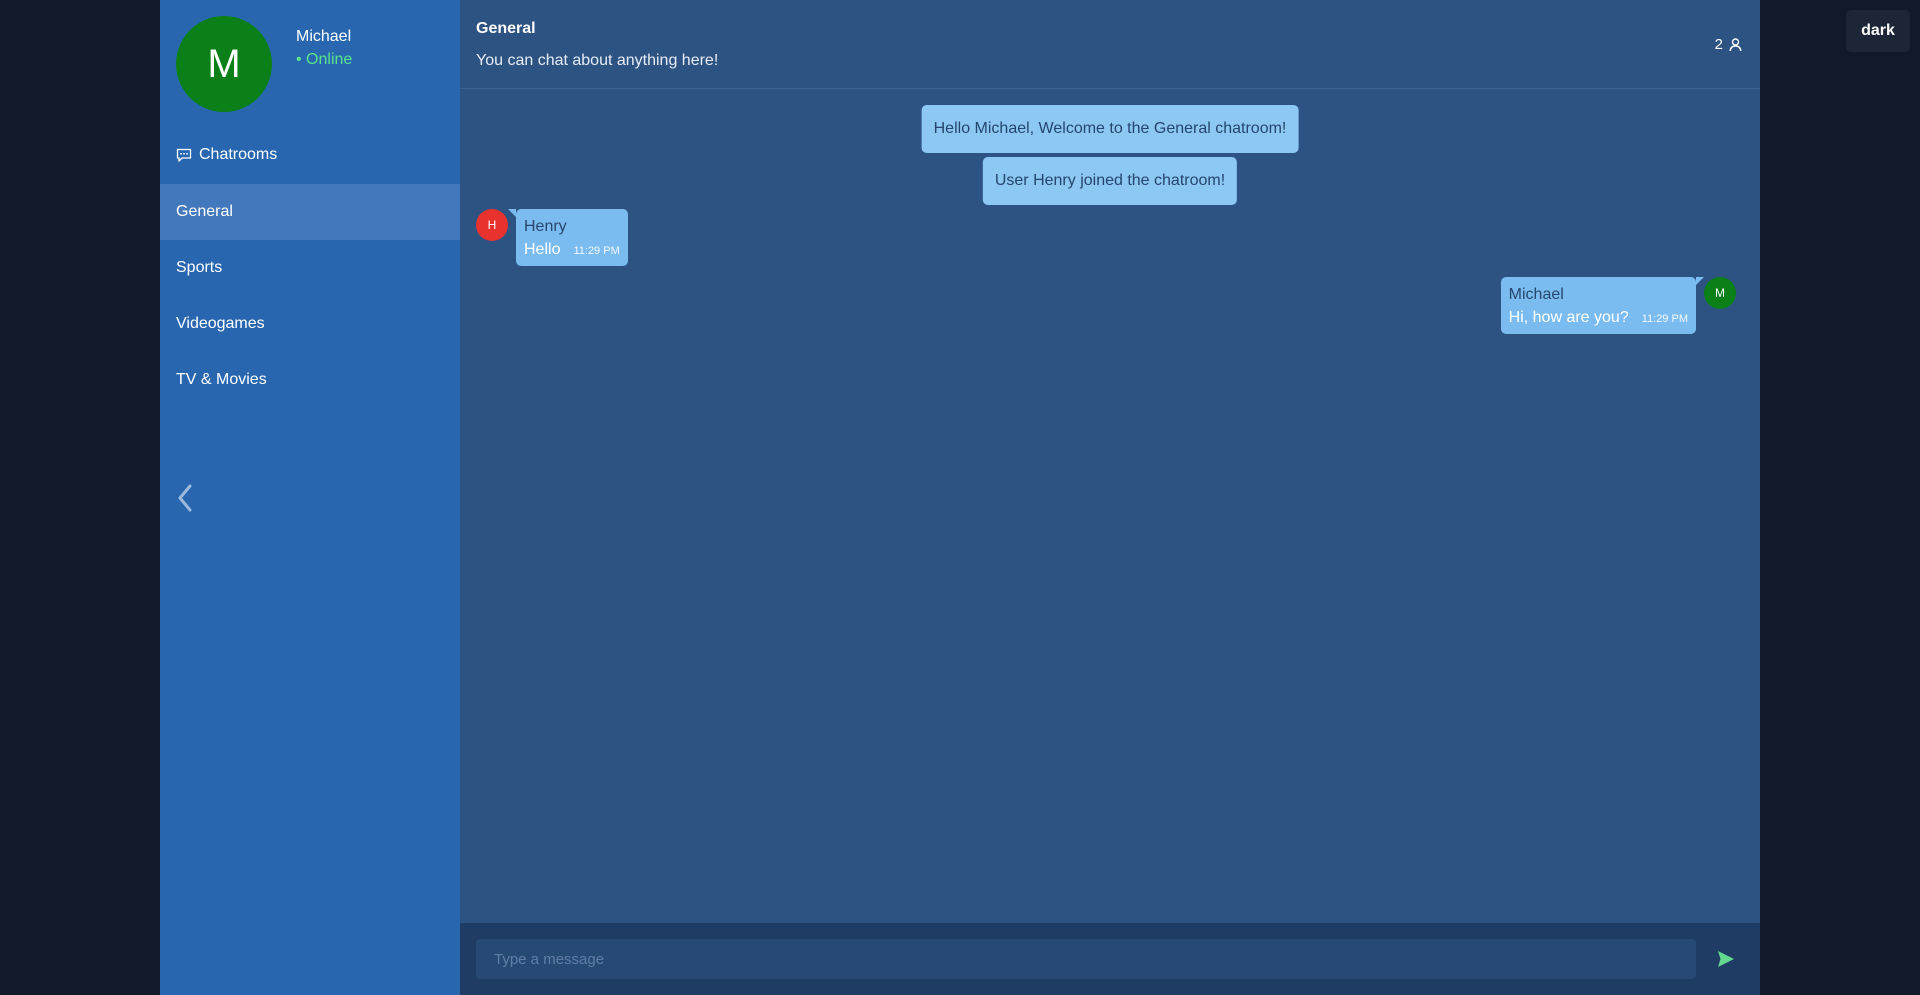 The width and height of the screenshot is (1920, 995). I want to click on chevron-left-icon, so click(185, 498).